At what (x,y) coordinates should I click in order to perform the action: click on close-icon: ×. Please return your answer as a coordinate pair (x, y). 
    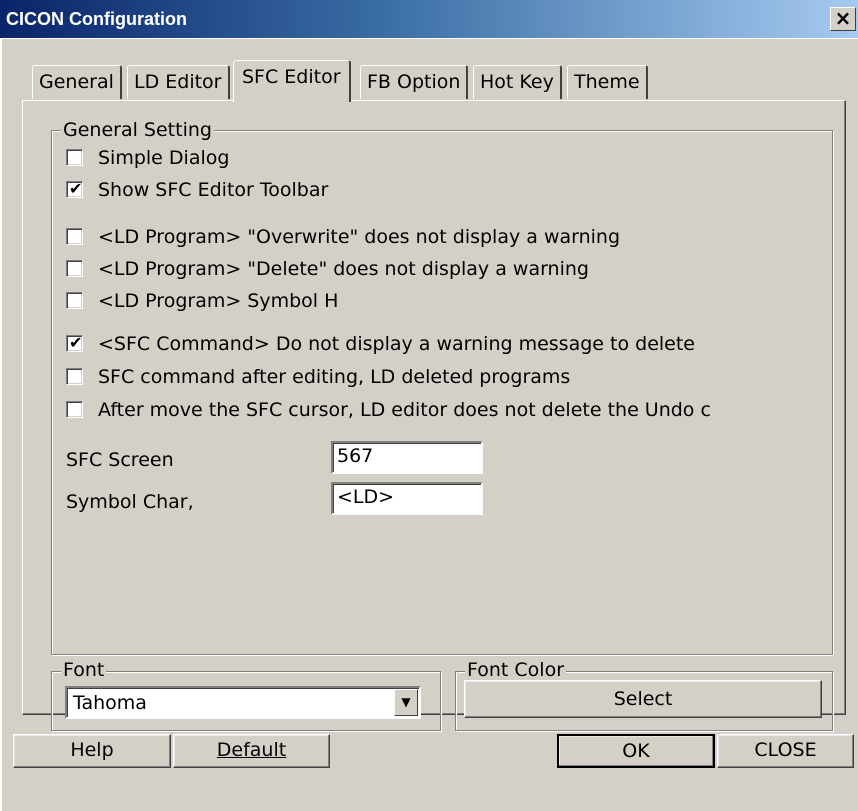
    Looking at the image, I should click on (843, 19).